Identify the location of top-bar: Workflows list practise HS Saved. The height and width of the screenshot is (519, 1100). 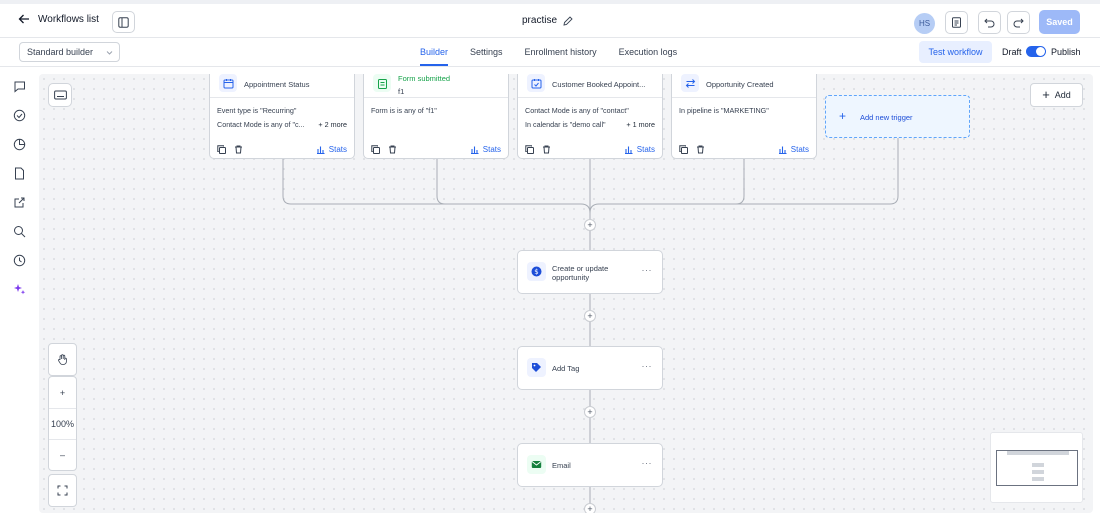
(550, 19).